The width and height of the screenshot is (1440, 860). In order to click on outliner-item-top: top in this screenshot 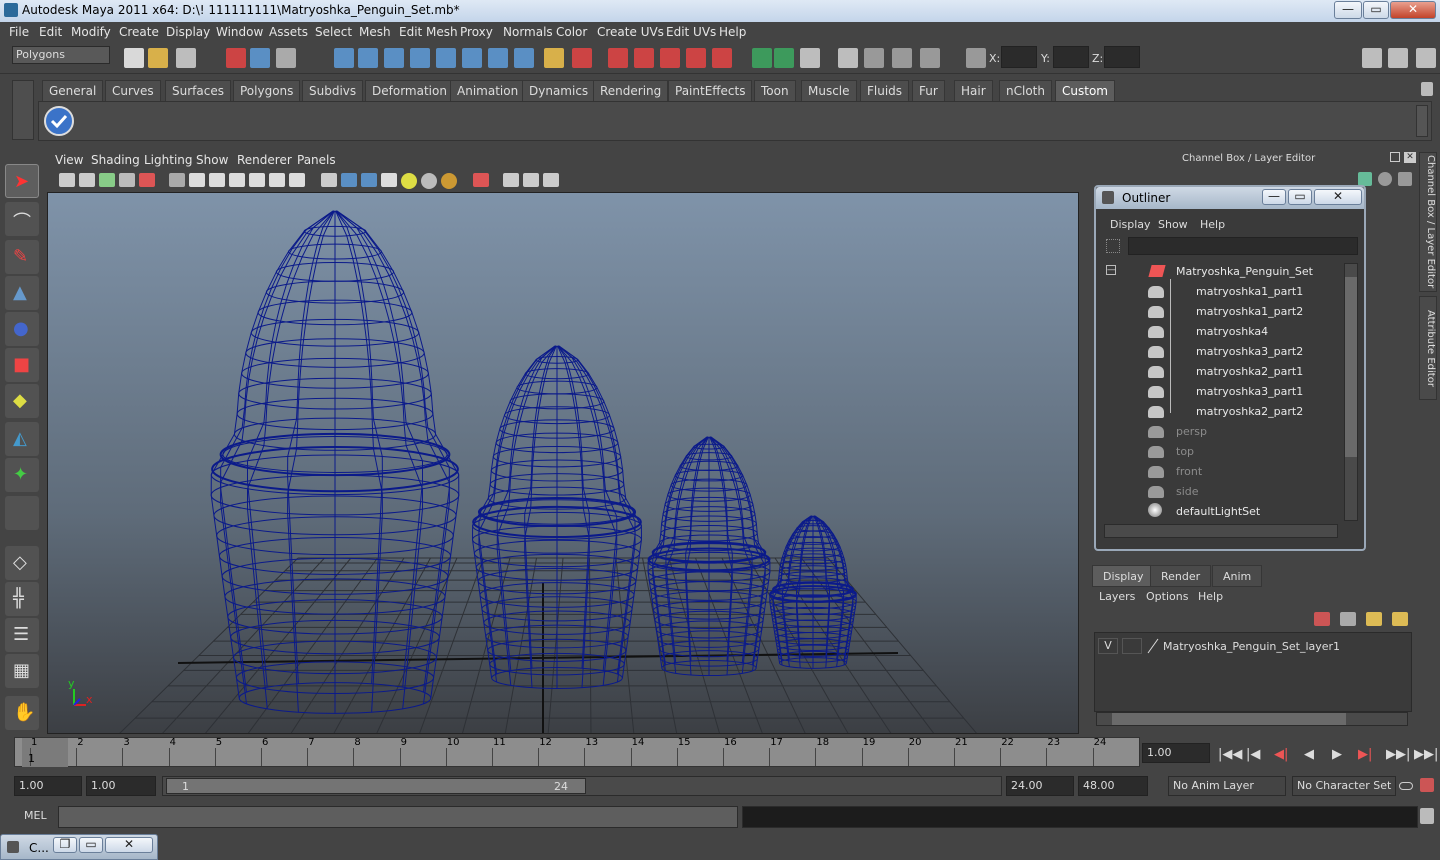, I will do `click(1185, 451)`.